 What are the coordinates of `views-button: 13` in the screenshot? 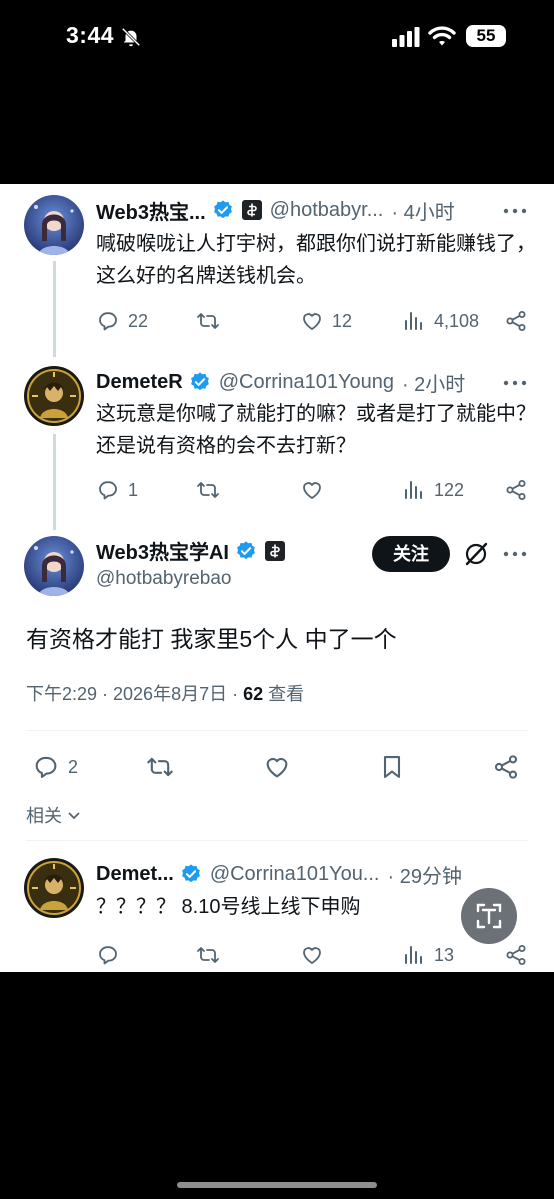 It's located at (428, 955).